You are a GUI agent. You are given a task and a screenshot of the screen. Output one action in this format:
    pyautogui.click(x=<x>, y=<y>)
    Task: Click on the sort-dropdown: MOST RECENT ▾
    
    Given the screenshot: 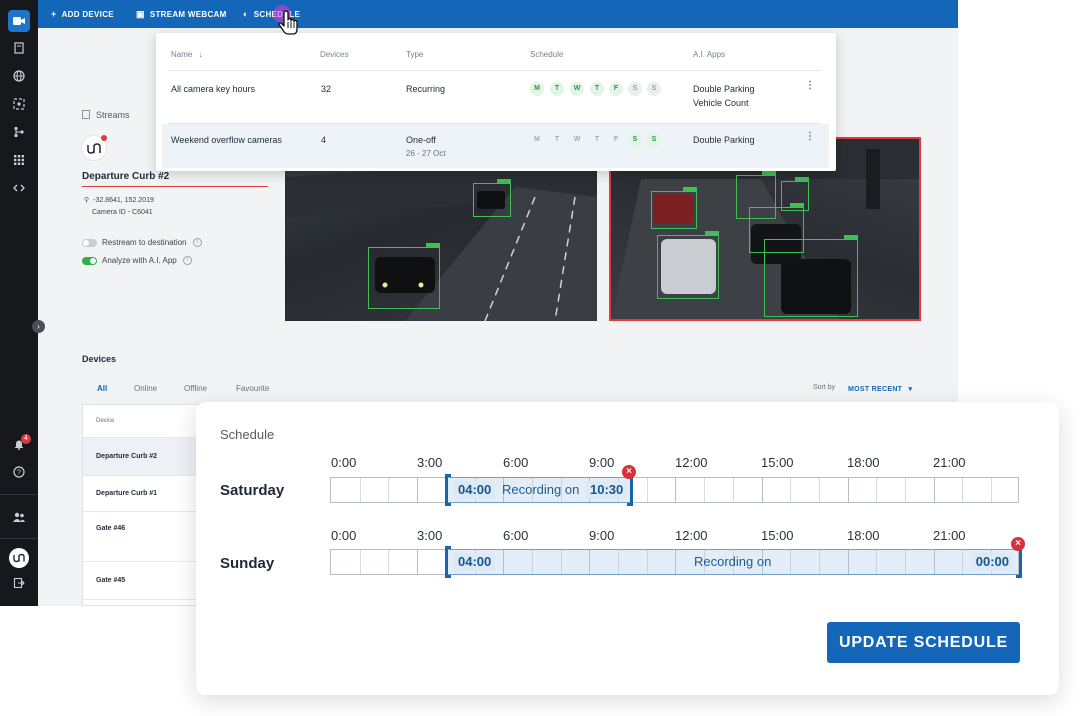 What is the action you would take?
    pyautogui.click(x=880, y=389)
    